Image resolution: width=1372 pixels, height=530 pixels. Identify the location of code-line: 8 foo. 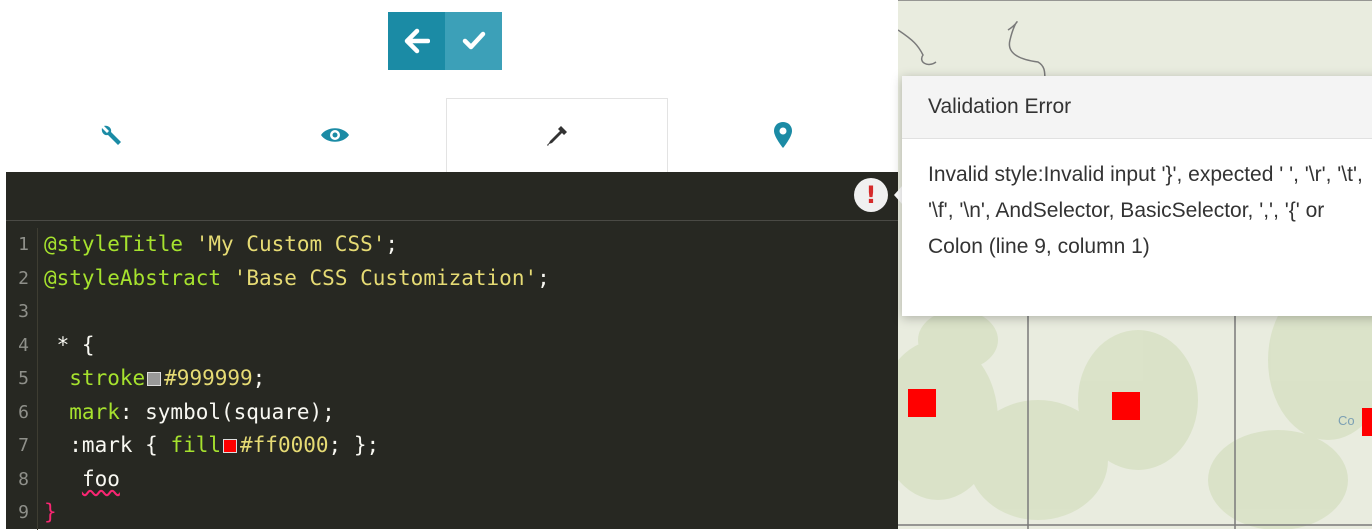
(452, 479).